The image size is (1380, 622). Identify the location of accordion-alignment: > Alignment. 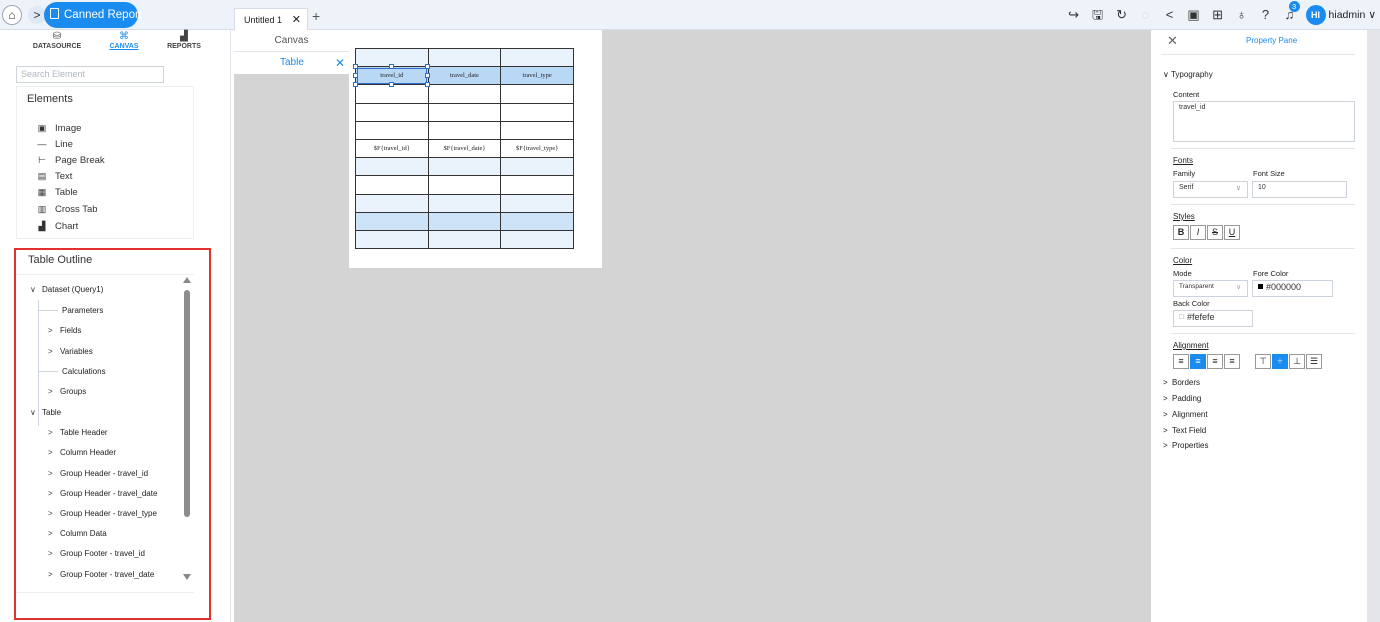
(1185, 414).